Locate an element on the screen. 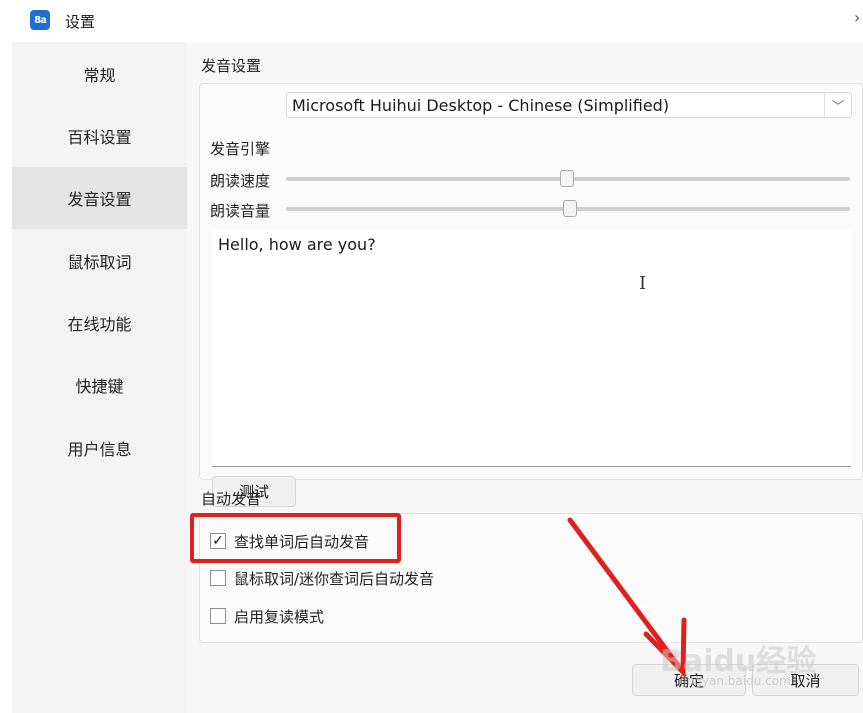 This screenshot has height=713, width=863. annotation-arrow-icon is located at coordinates (627, 597).